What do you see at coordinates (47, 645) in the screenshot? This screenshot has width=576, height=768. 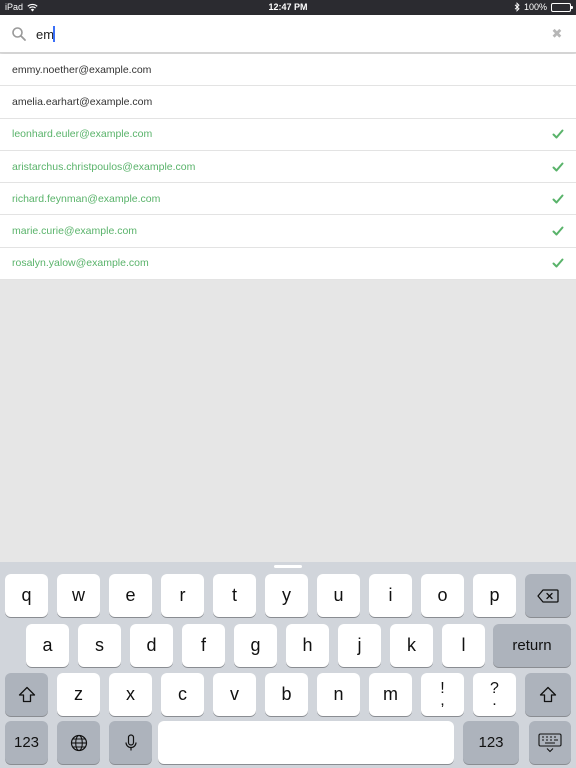 I see `key-a: a` at bounding box center [47, 645].